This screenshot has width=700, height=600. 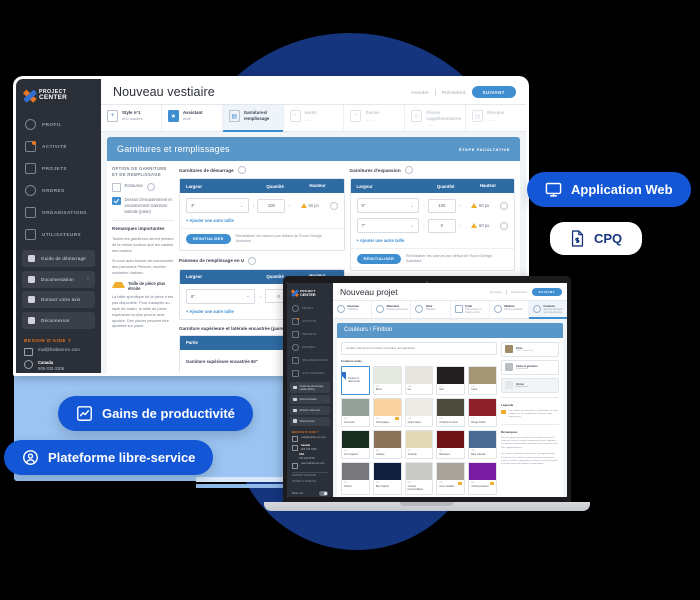 I want to click on laptop-sidebar-button-documentation: Documentation ›, so click(x=310, y=399).